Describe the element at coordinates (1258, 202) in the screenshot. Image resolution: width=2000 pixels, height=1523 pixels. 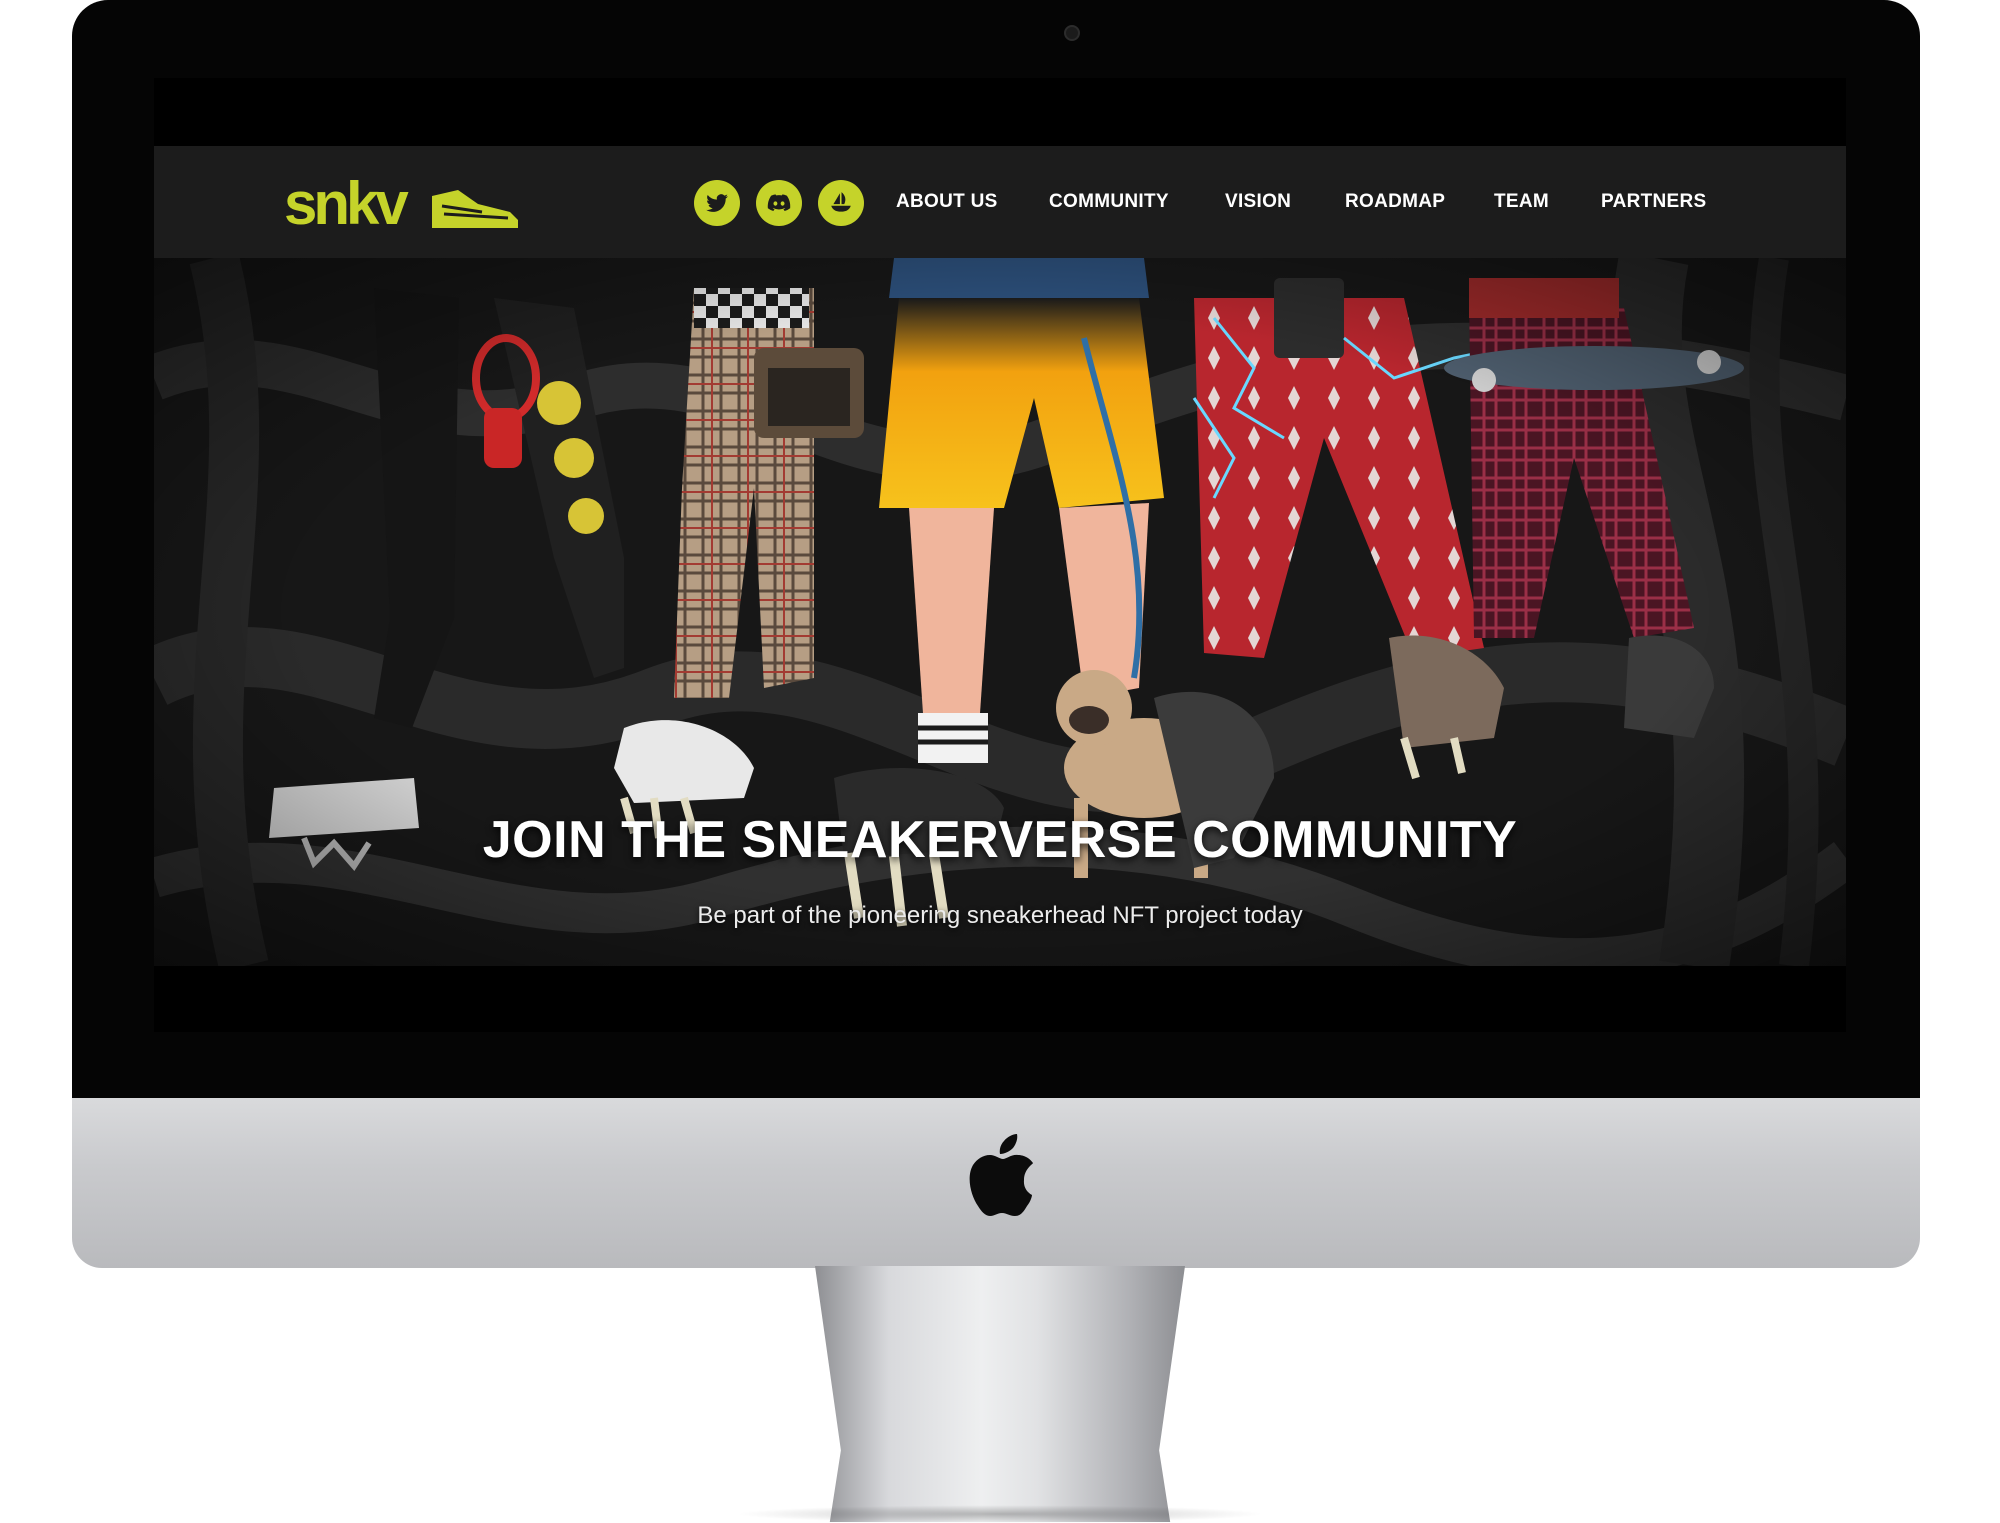
I see `nav-vision: VISION` at that location.